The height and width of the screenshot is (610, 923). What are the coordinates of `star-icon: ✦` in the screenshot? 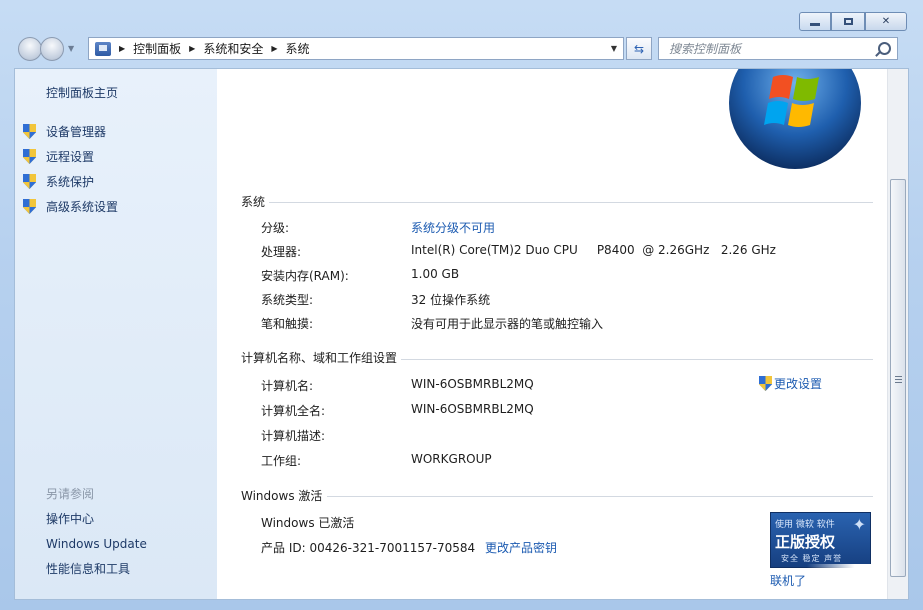 It's located at (859, 524).